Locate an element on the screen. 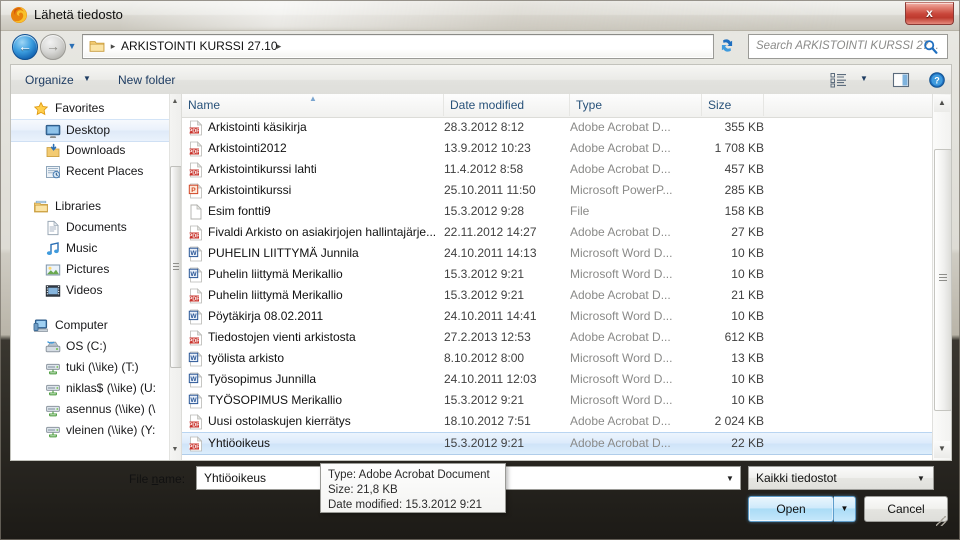  organize-caret-icon: ▼ is located at coordinates (87, 79).